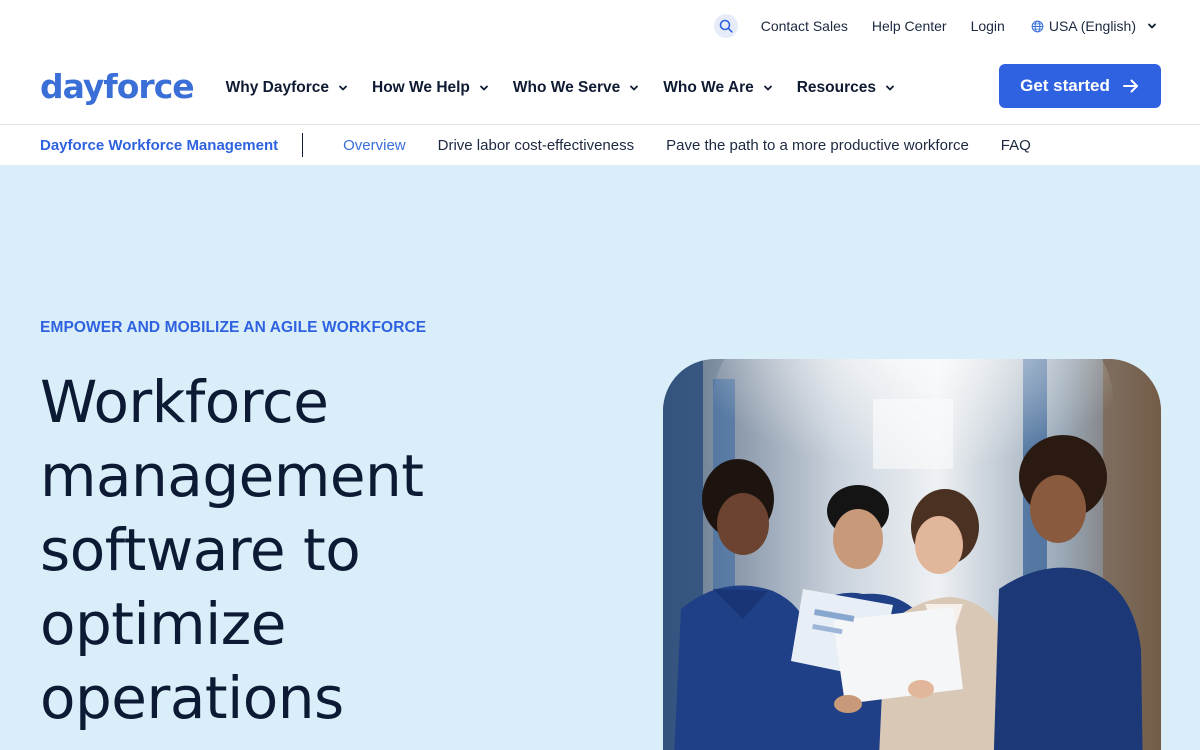 The image size is (1200, 750). Describe the element at coordinates (200, 550) in the screenshot. I see `headline-line: software to` at that location.